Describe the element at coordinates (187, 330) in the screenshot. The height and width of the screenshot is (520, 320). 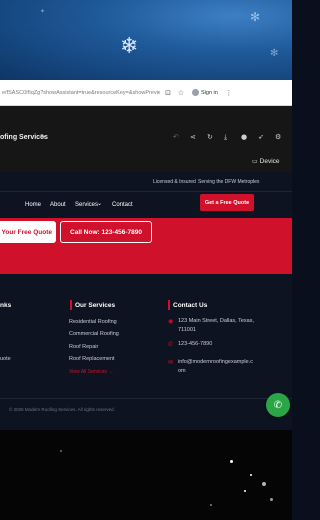
I see `address-line2: 711001` at that location.